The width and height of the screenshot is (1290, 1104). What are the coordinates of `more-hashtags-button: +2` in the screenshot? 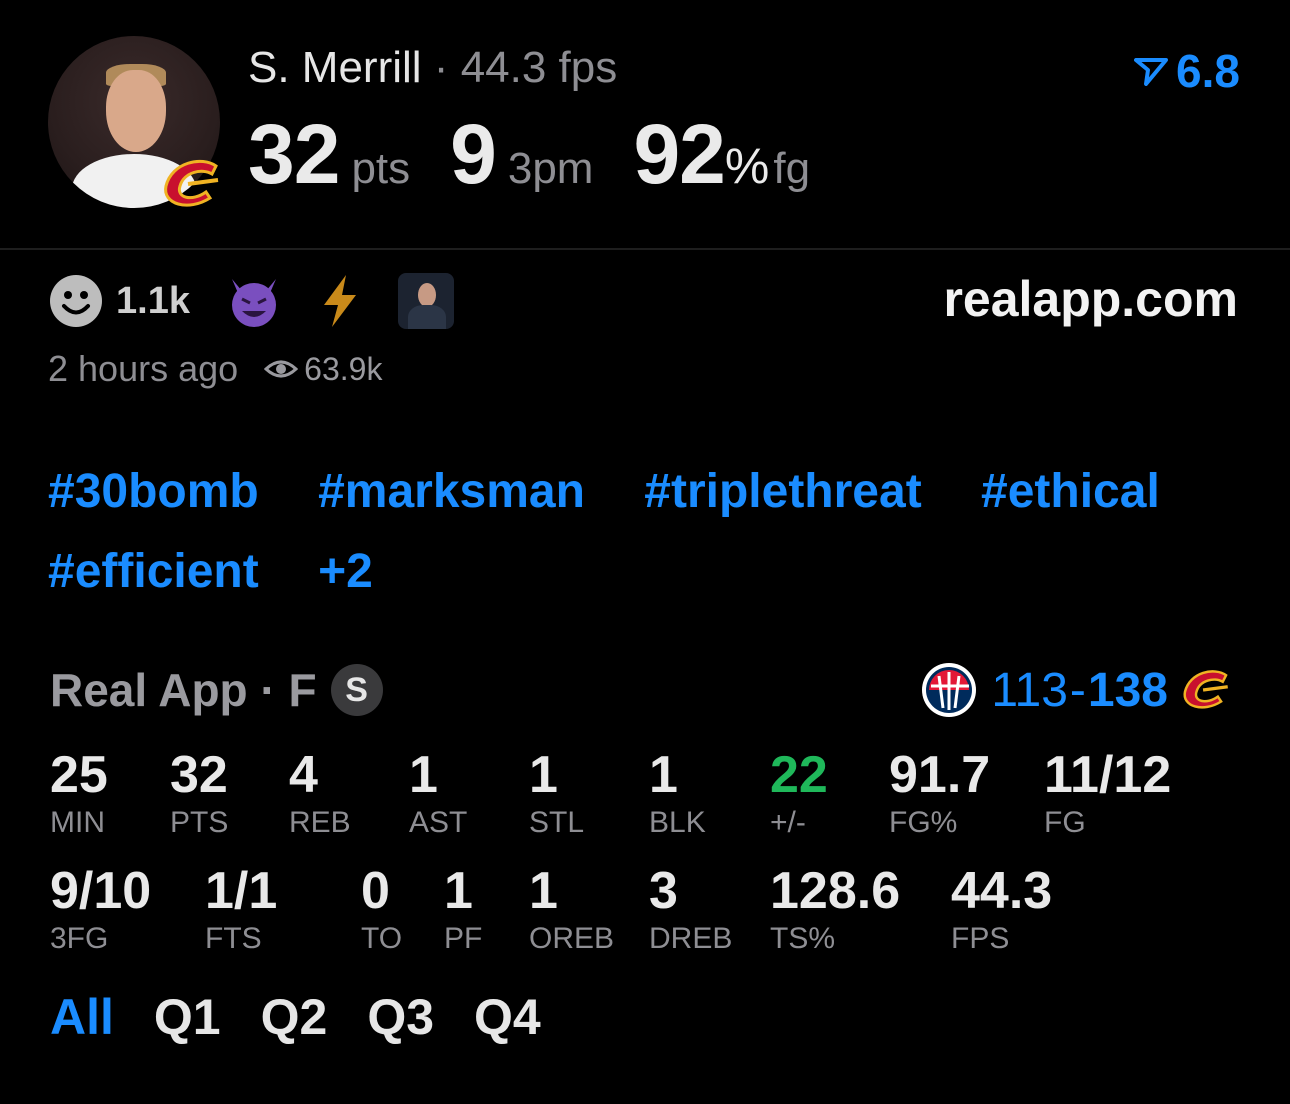 It's located at (345, 572).